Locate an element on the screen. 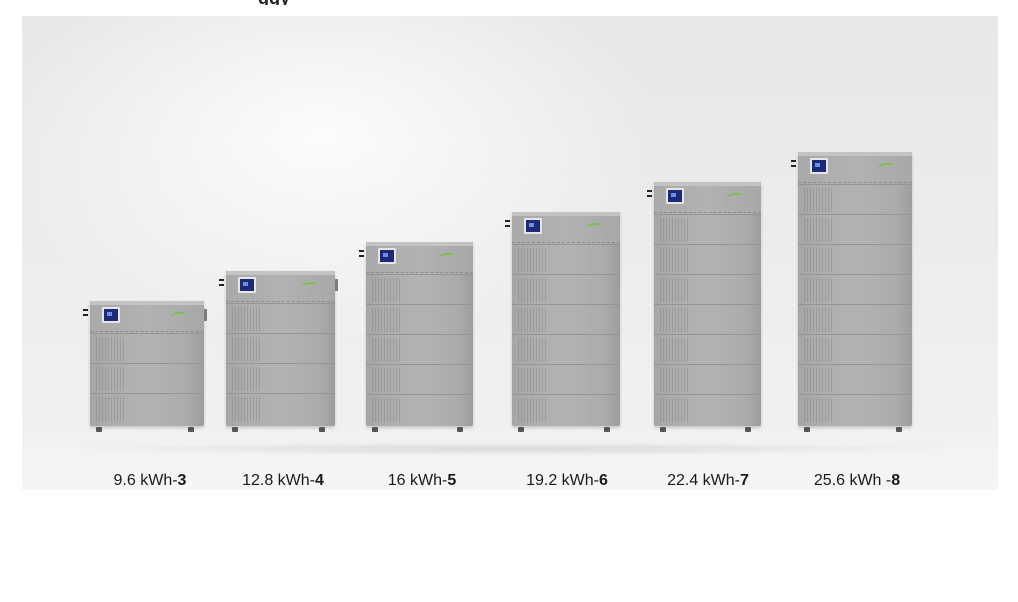 The height and width of the screenshot is (602, 1018). capacity-text: 16 kWh- is located at coordinates (417, 480).